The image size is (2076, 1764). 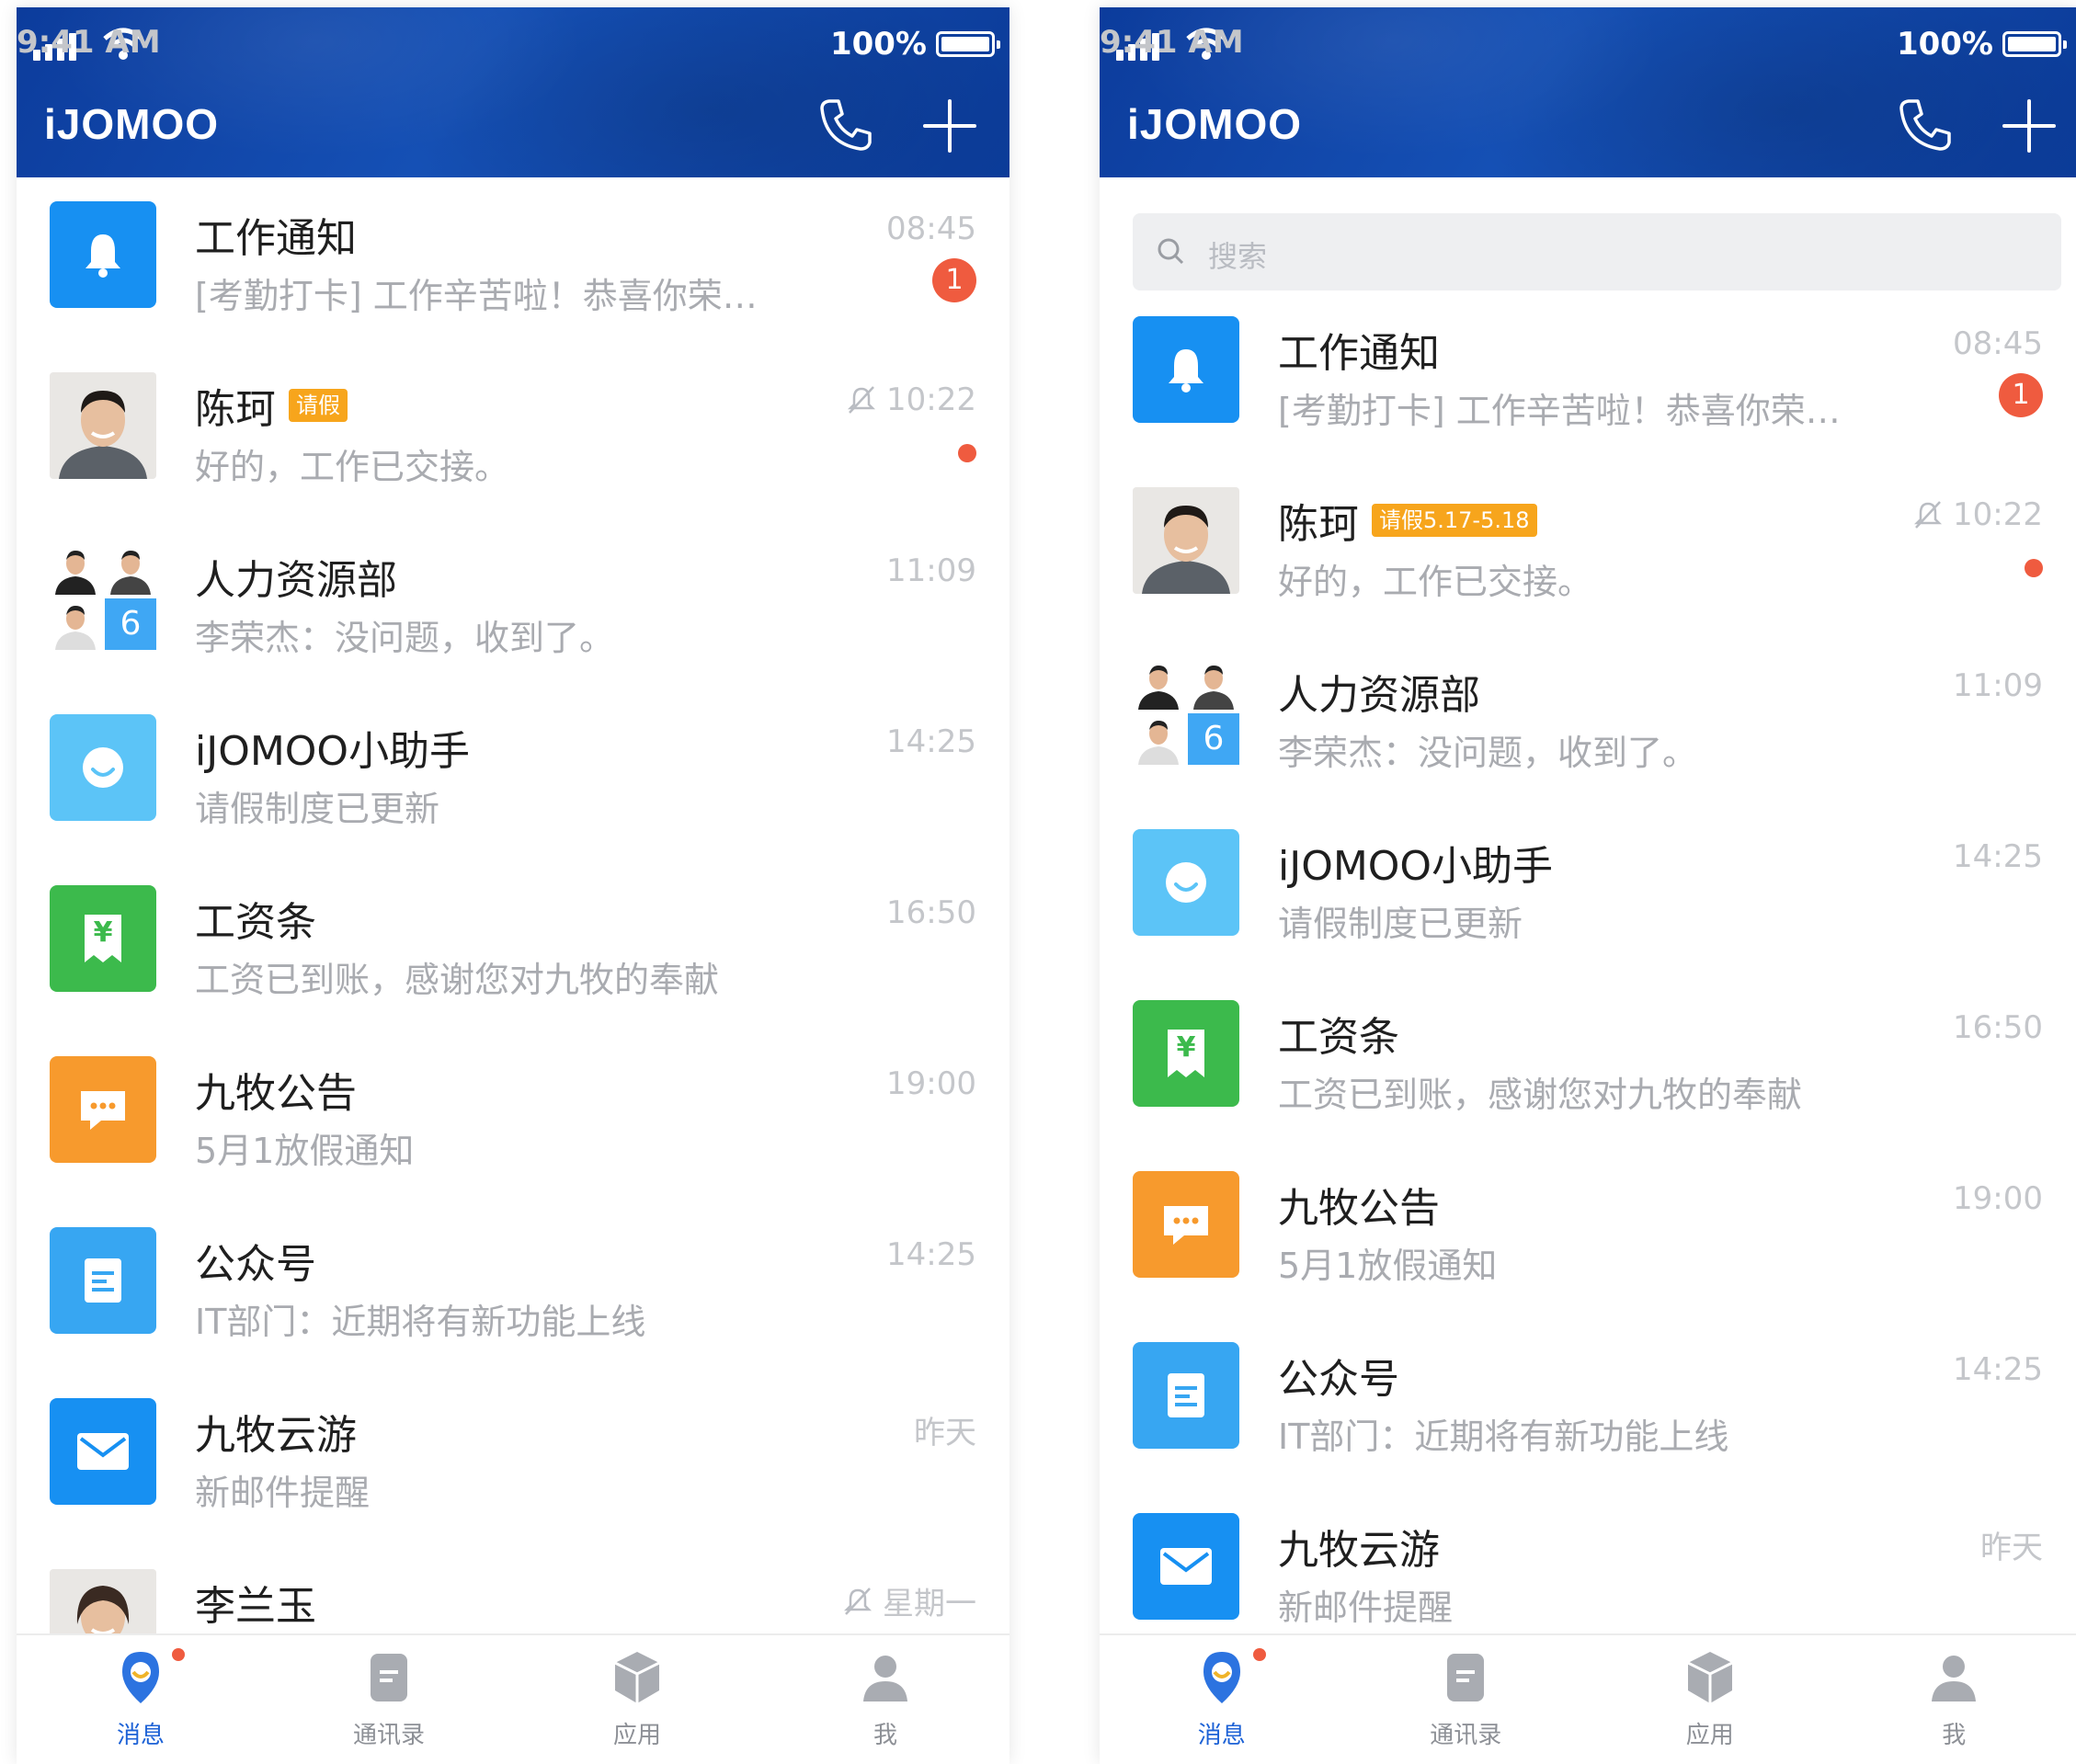 What do you see at coordinates (283, 1493) in the screenshot?
I see `message-preview: 新邮件提醒` at bounding box center [283, 1493].